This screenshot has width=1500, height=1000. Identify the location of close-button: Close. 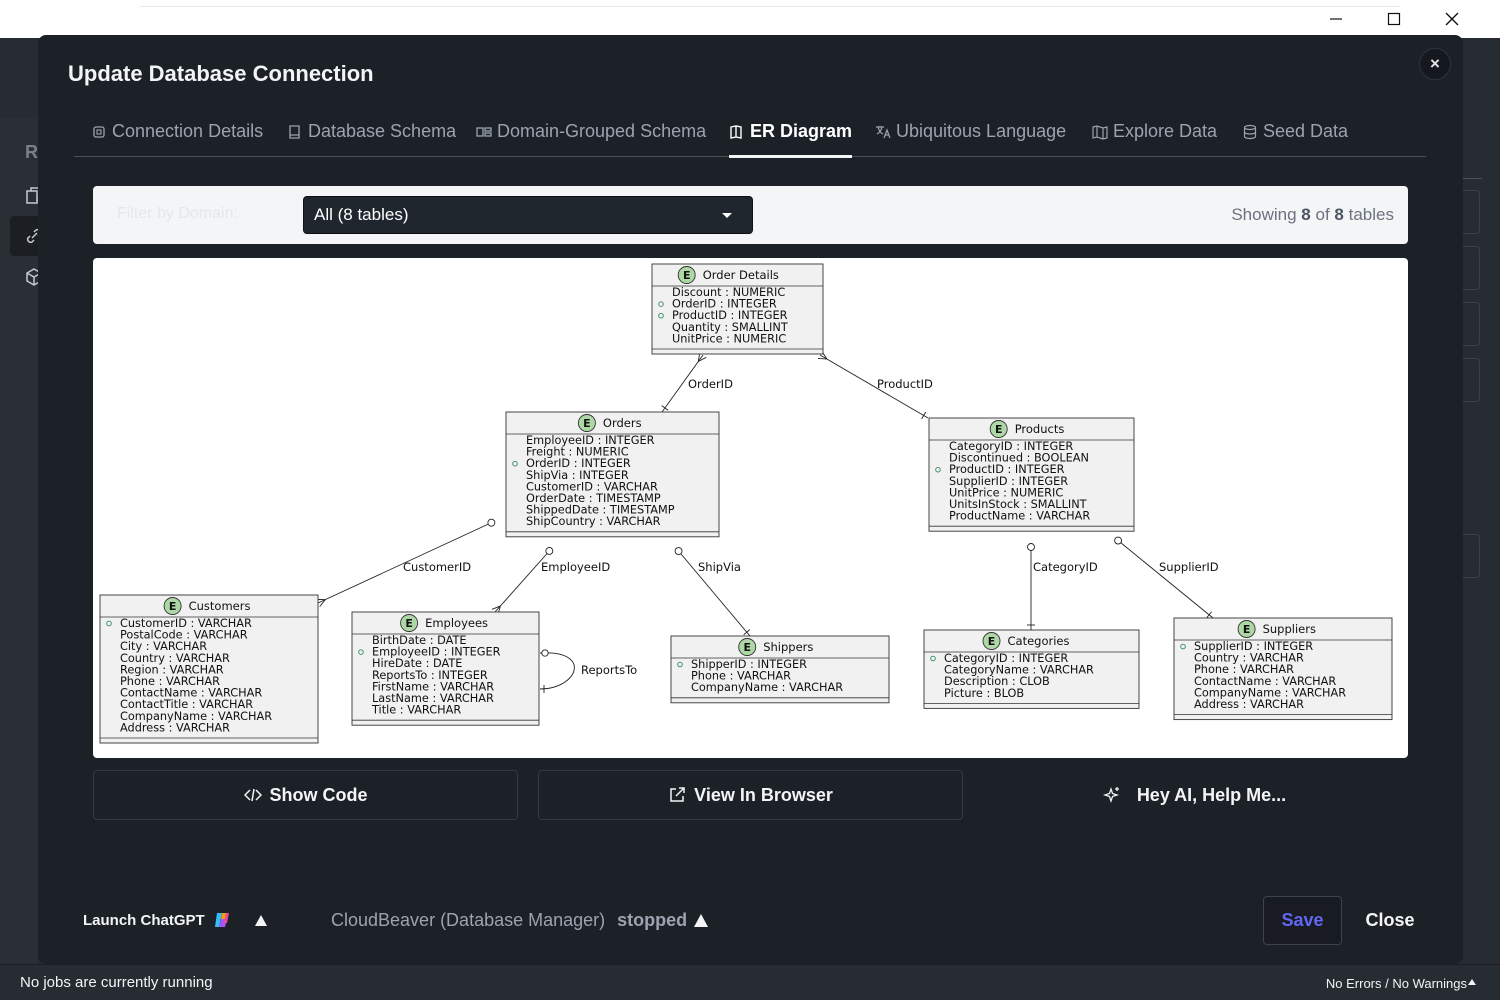
(1390, 920).